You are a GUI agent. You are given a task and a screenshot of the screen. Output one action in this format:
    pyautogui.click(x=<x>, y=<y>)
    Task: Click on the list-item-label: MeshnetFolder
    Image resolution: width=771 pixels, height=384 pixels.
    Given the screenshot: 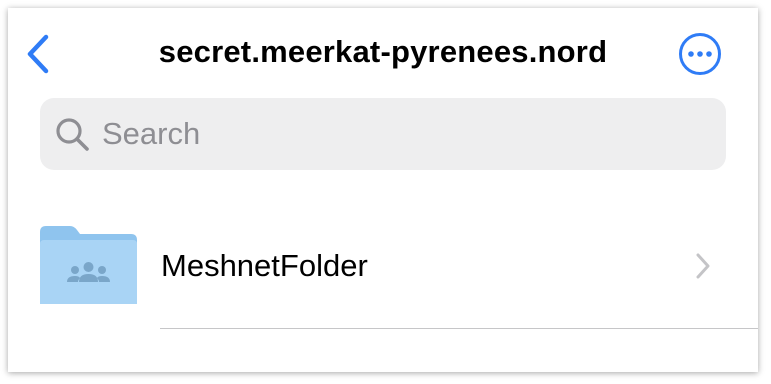 What is the action you would take?
    pyautogui.click(x=264, y=265)
    